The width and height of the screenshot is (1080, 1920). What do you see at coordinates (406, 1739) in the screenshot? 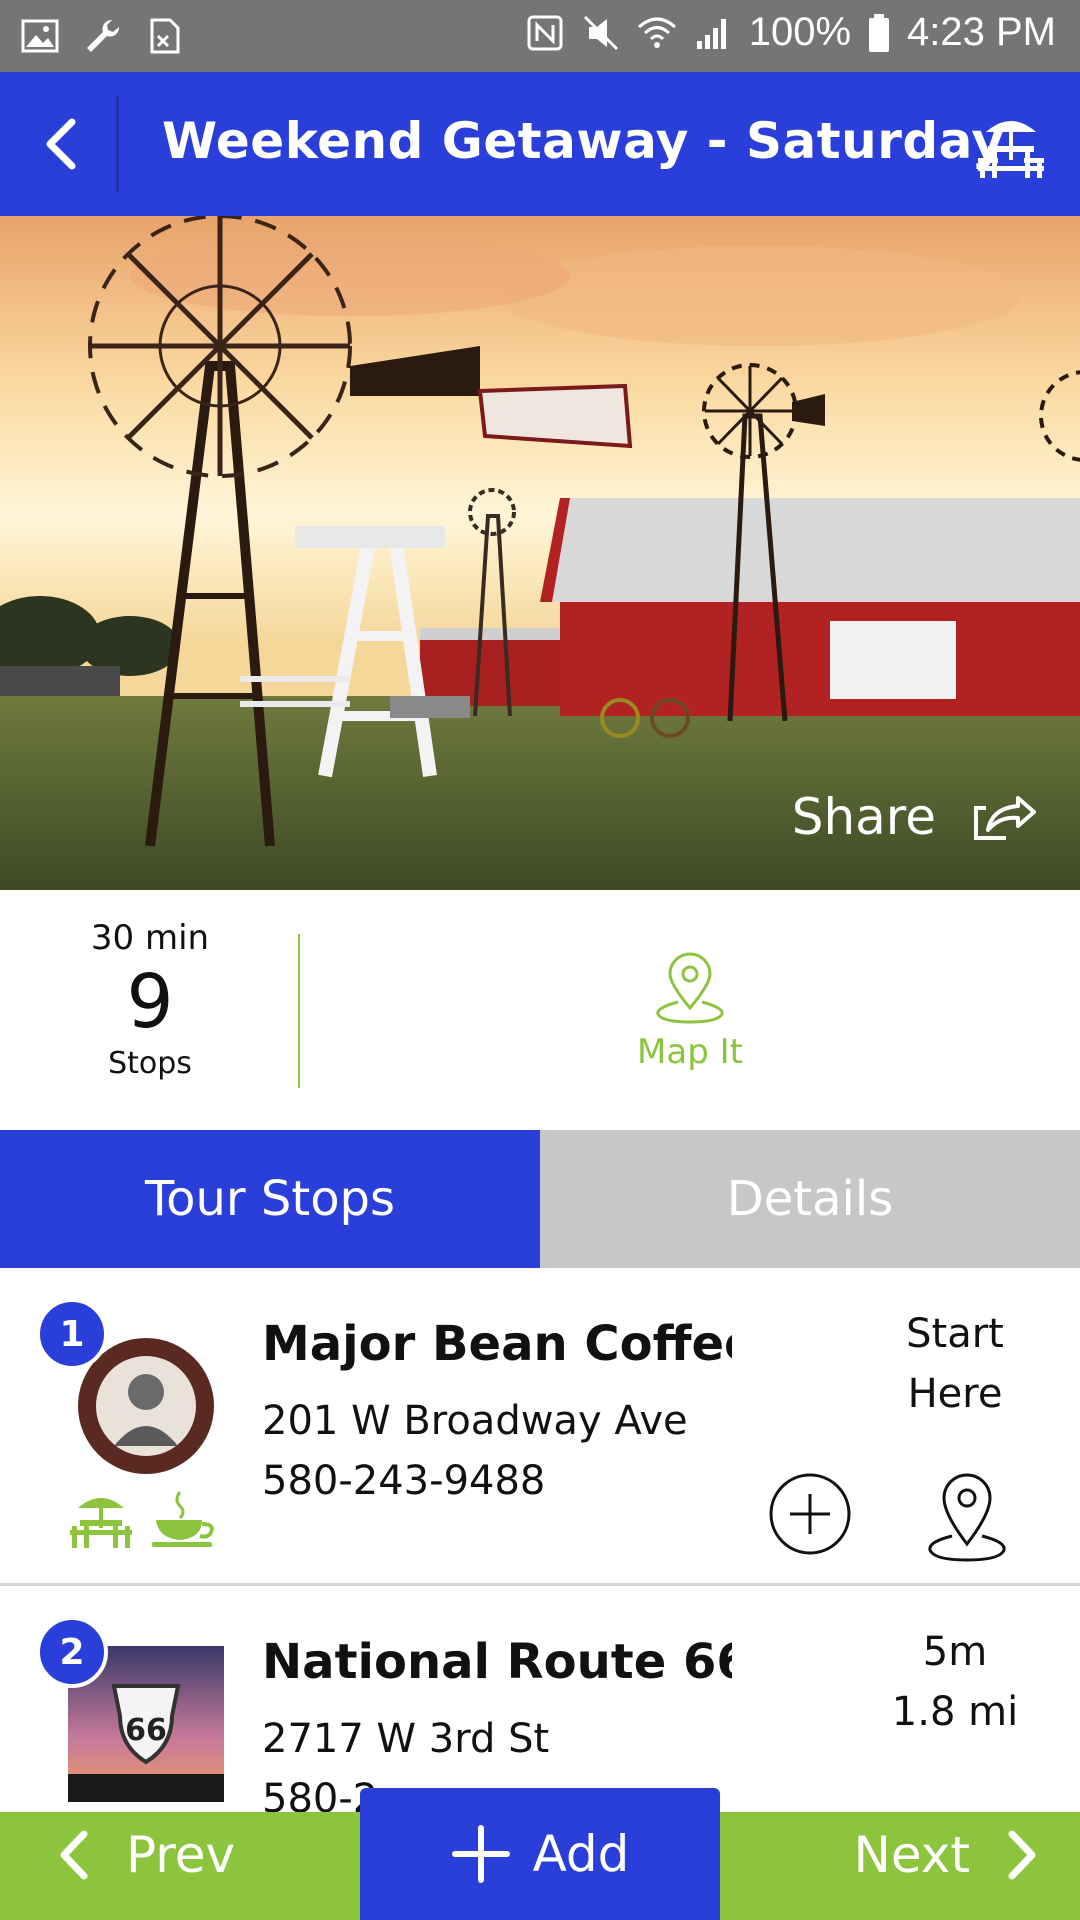
I see `stop-address: 2717 W 3rd St` at bounding box center [406, 1739].